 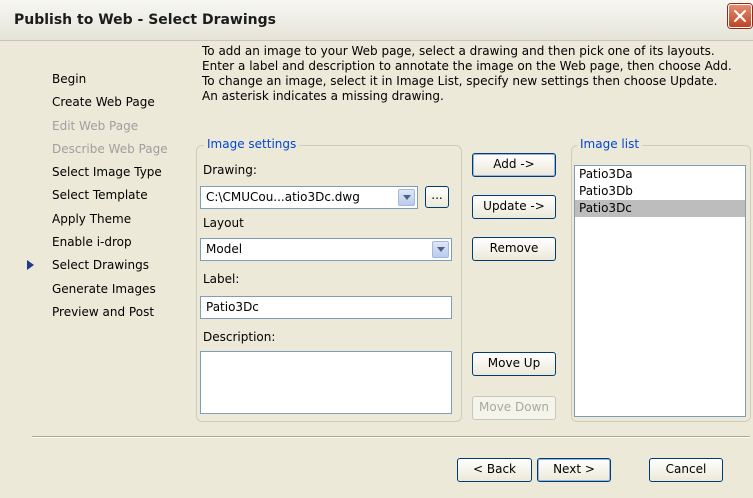 I want to click on instruction-line: An asterisk indicates a missing drawing., so click(x=323, y=96).